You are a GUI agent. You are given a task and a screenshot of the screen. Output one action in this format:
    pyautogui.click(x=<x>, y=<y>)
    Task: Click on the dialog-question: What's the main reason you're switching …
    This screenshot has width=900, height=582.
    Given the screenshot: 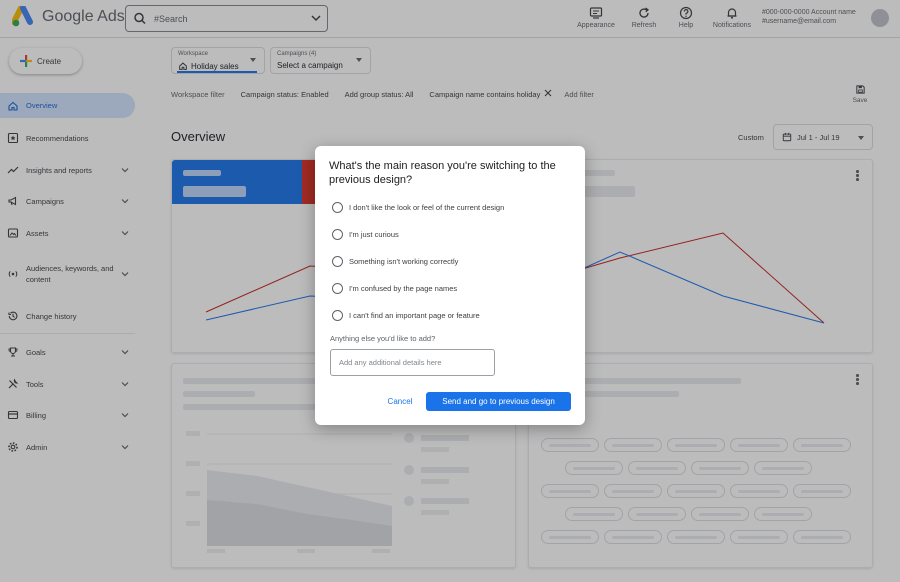 What is the action you would take?
    pyautogui.click(x=442, y=173)
    